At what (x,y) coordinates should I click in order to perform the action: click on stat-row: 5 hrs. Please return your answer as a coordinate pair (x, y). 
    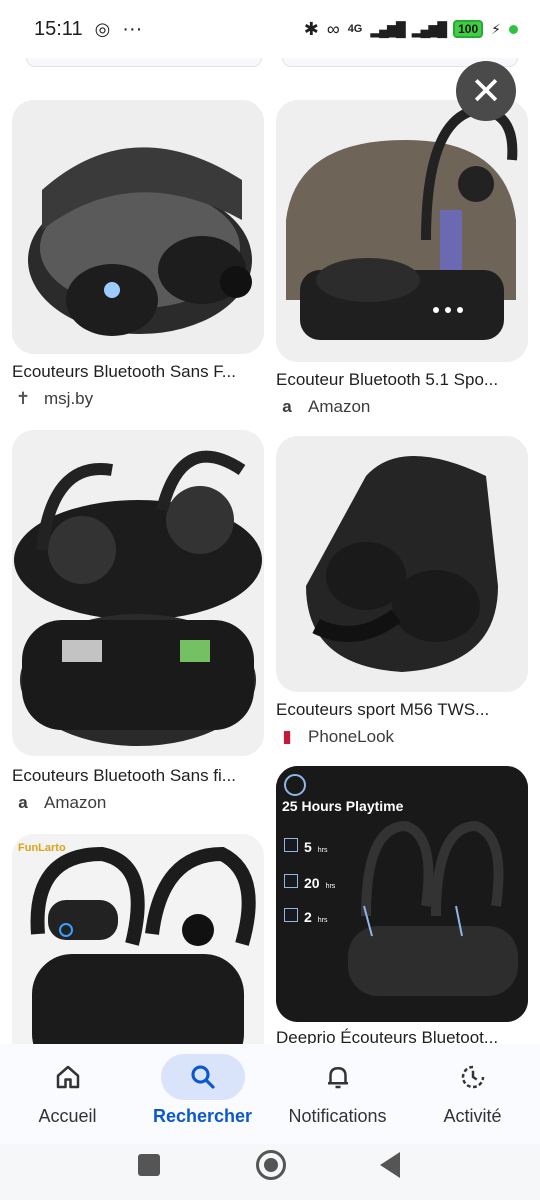
    Looking at the image, I should click on (306, 846).